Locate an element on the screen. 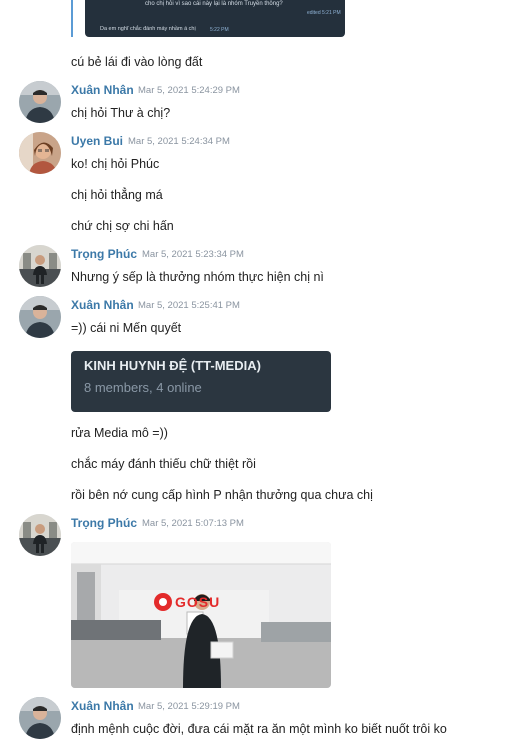 This screenshot has height=744, width=518. photo-image: GOSU is located at coordinates (201, 615).